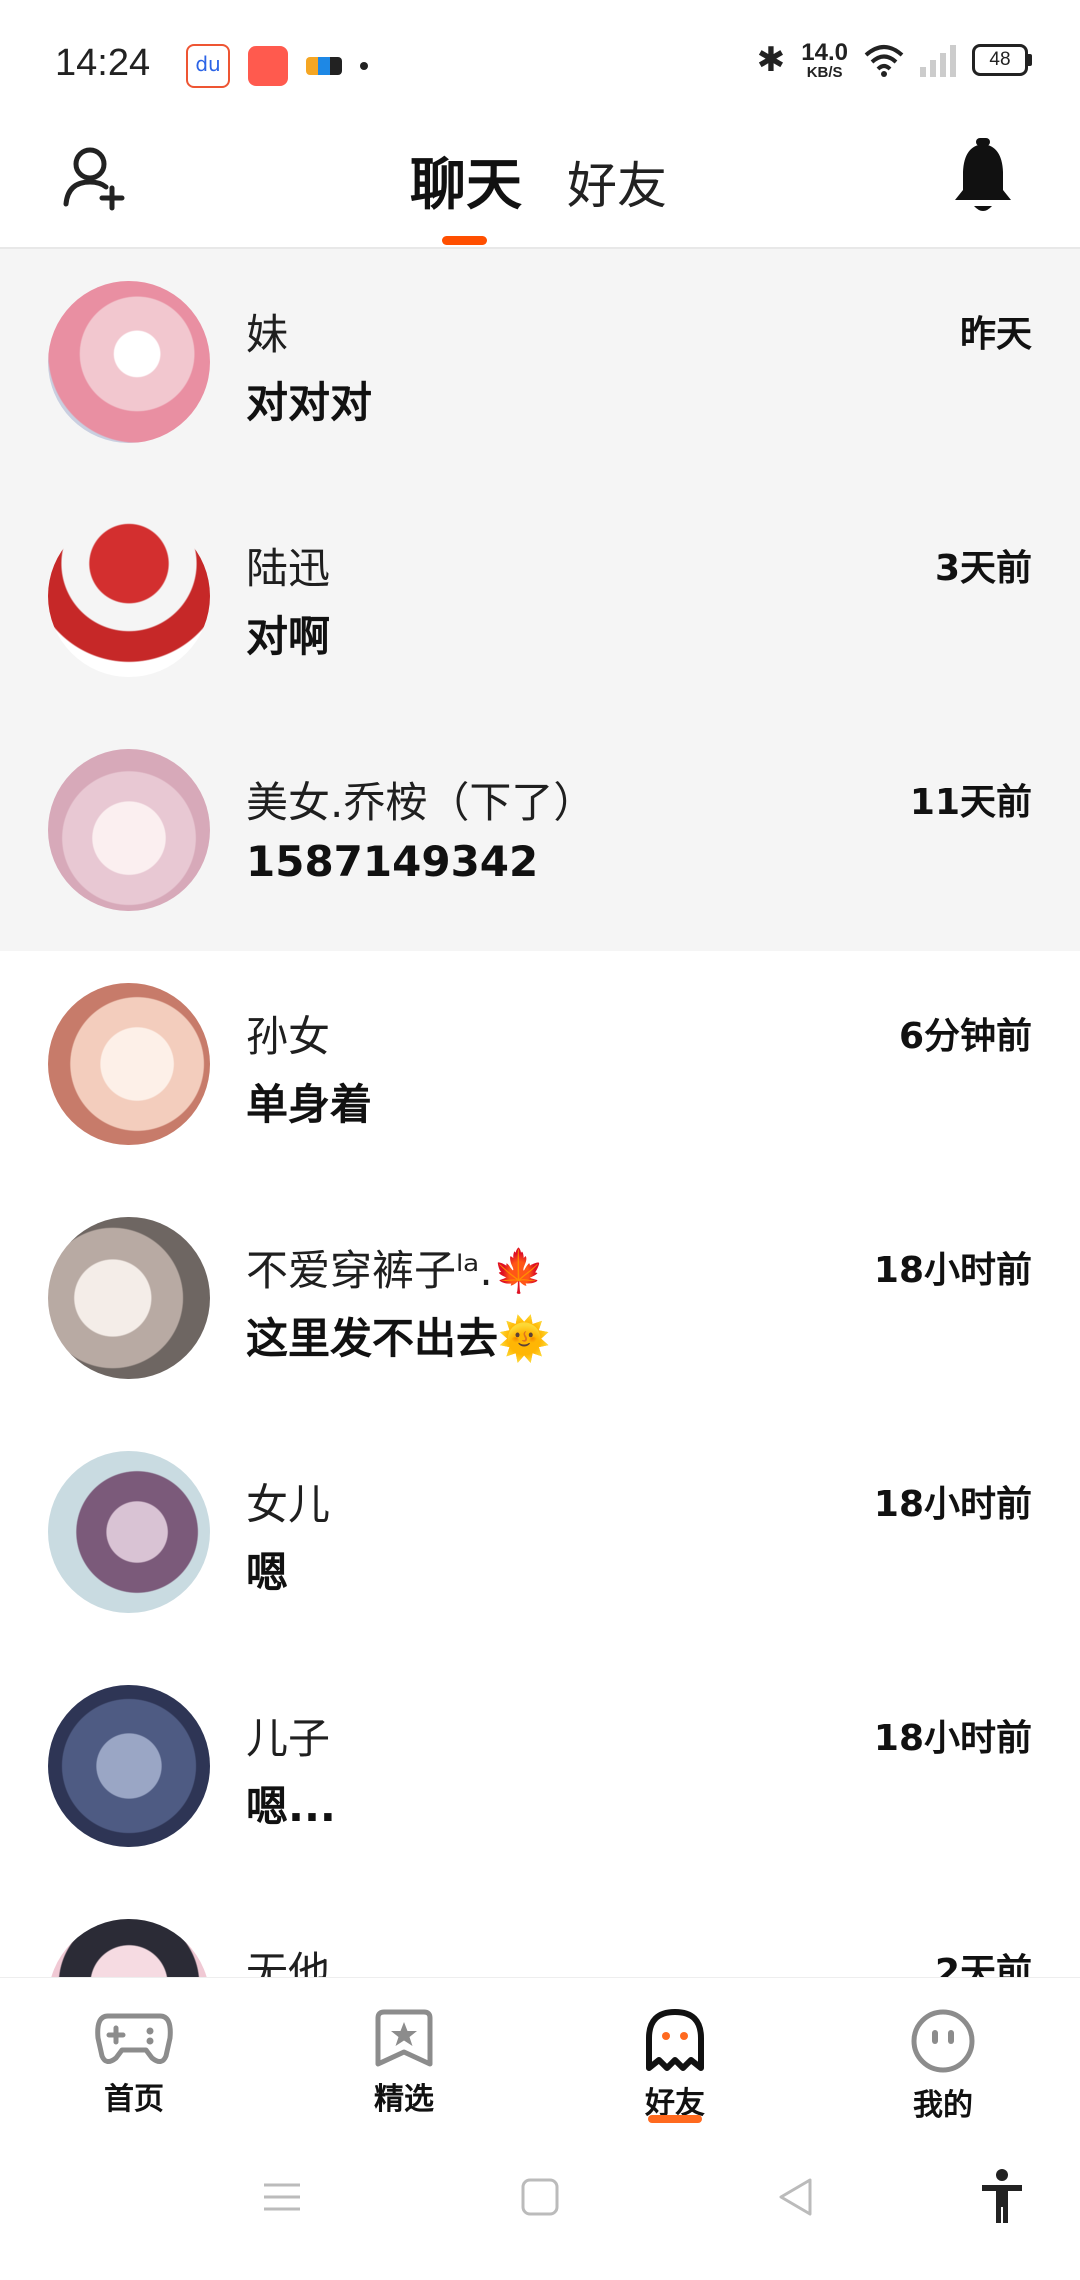  I want to click on status-right: ✱ 14.0 KB/S 48, so click(894, 59).